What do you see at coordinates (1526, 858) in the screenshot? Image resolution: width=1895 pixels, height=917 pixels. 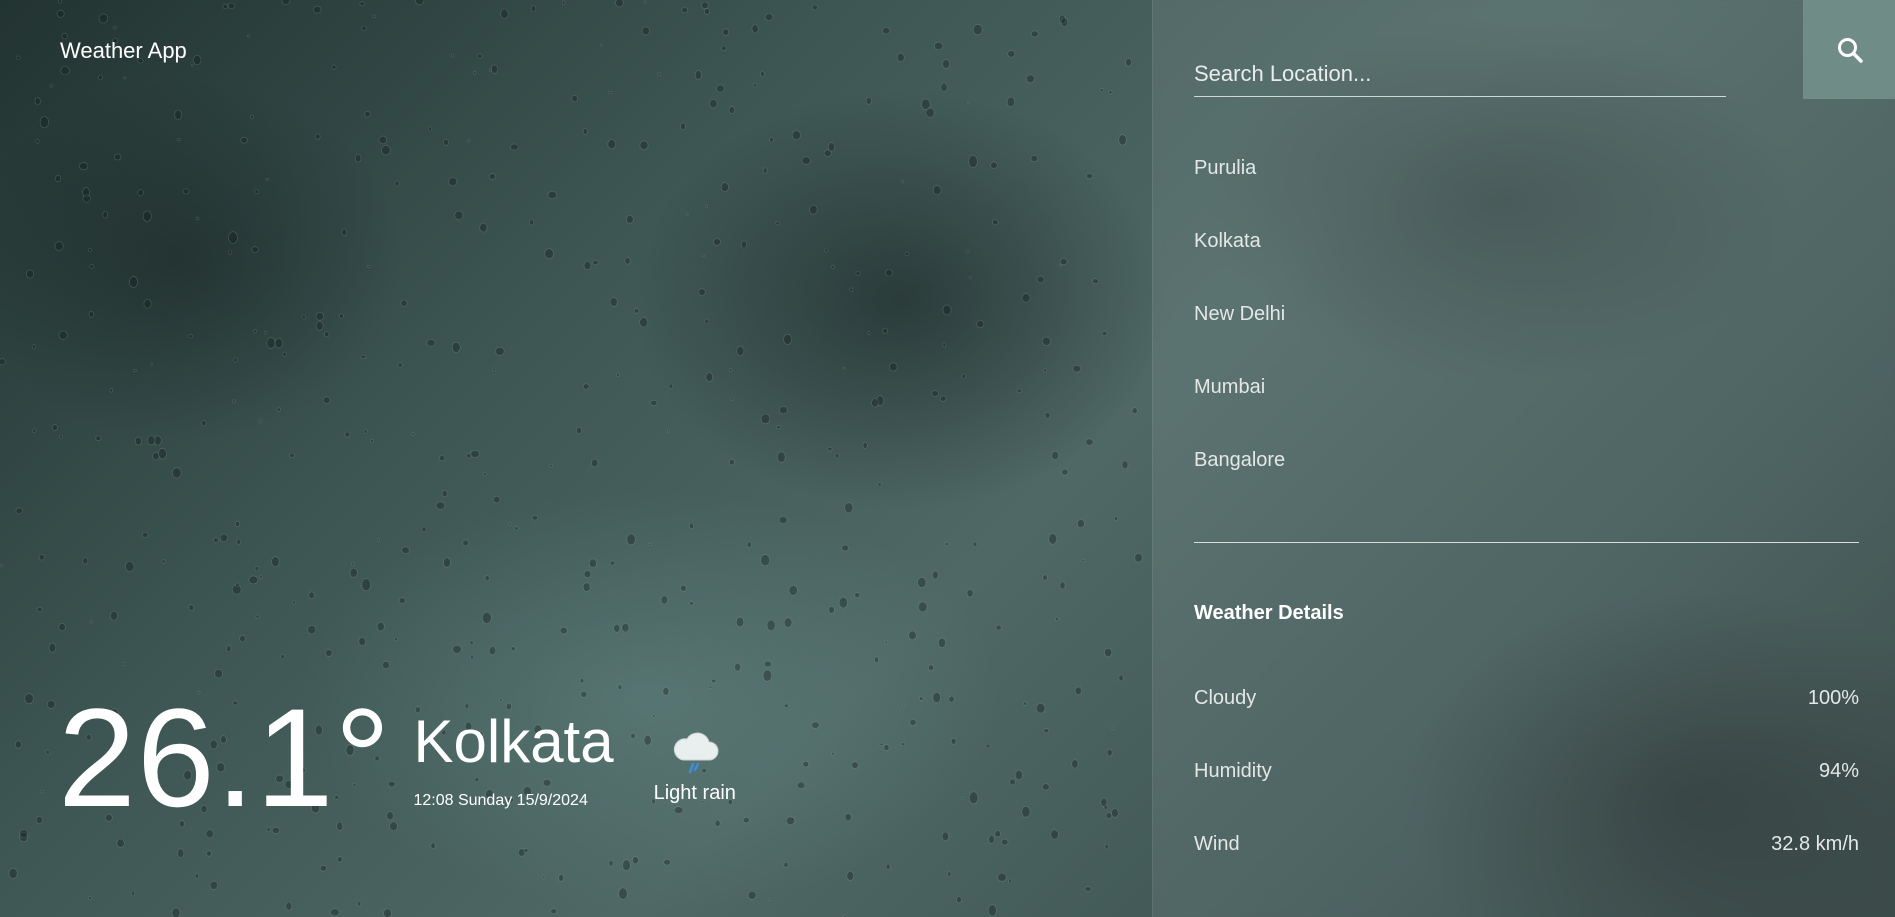 I see `detail-row-wind: Wind 32.8 km/h` at bounding box center [1526, 858].